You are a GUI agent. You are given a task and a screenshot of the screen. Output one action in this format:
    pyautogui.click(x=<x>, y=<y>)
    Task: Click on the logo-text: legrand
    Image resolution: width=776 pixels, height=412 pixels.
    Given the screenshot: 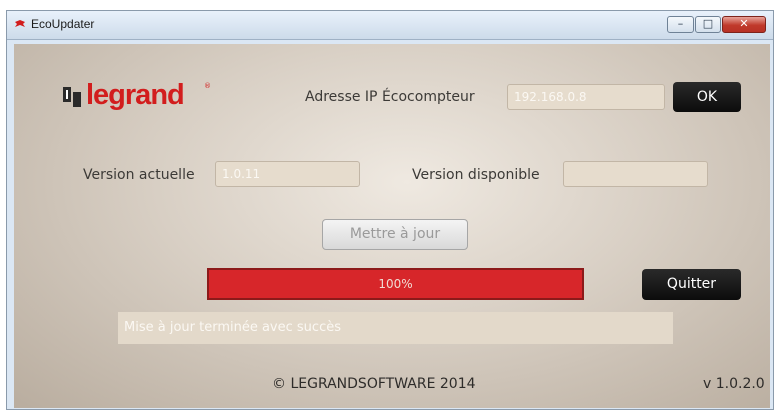 What is the action you would take?
    pyautogui.click(x=135, y=95)
    